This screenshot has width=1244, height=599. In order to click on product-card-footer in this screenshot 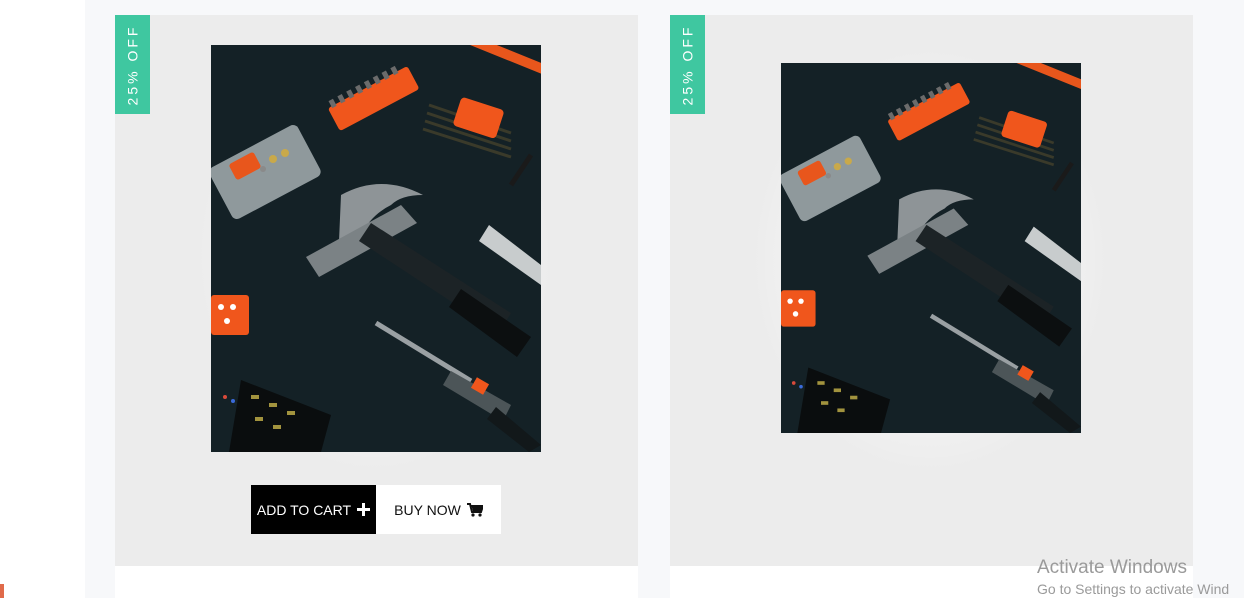, I will do `click(376, 582)`.